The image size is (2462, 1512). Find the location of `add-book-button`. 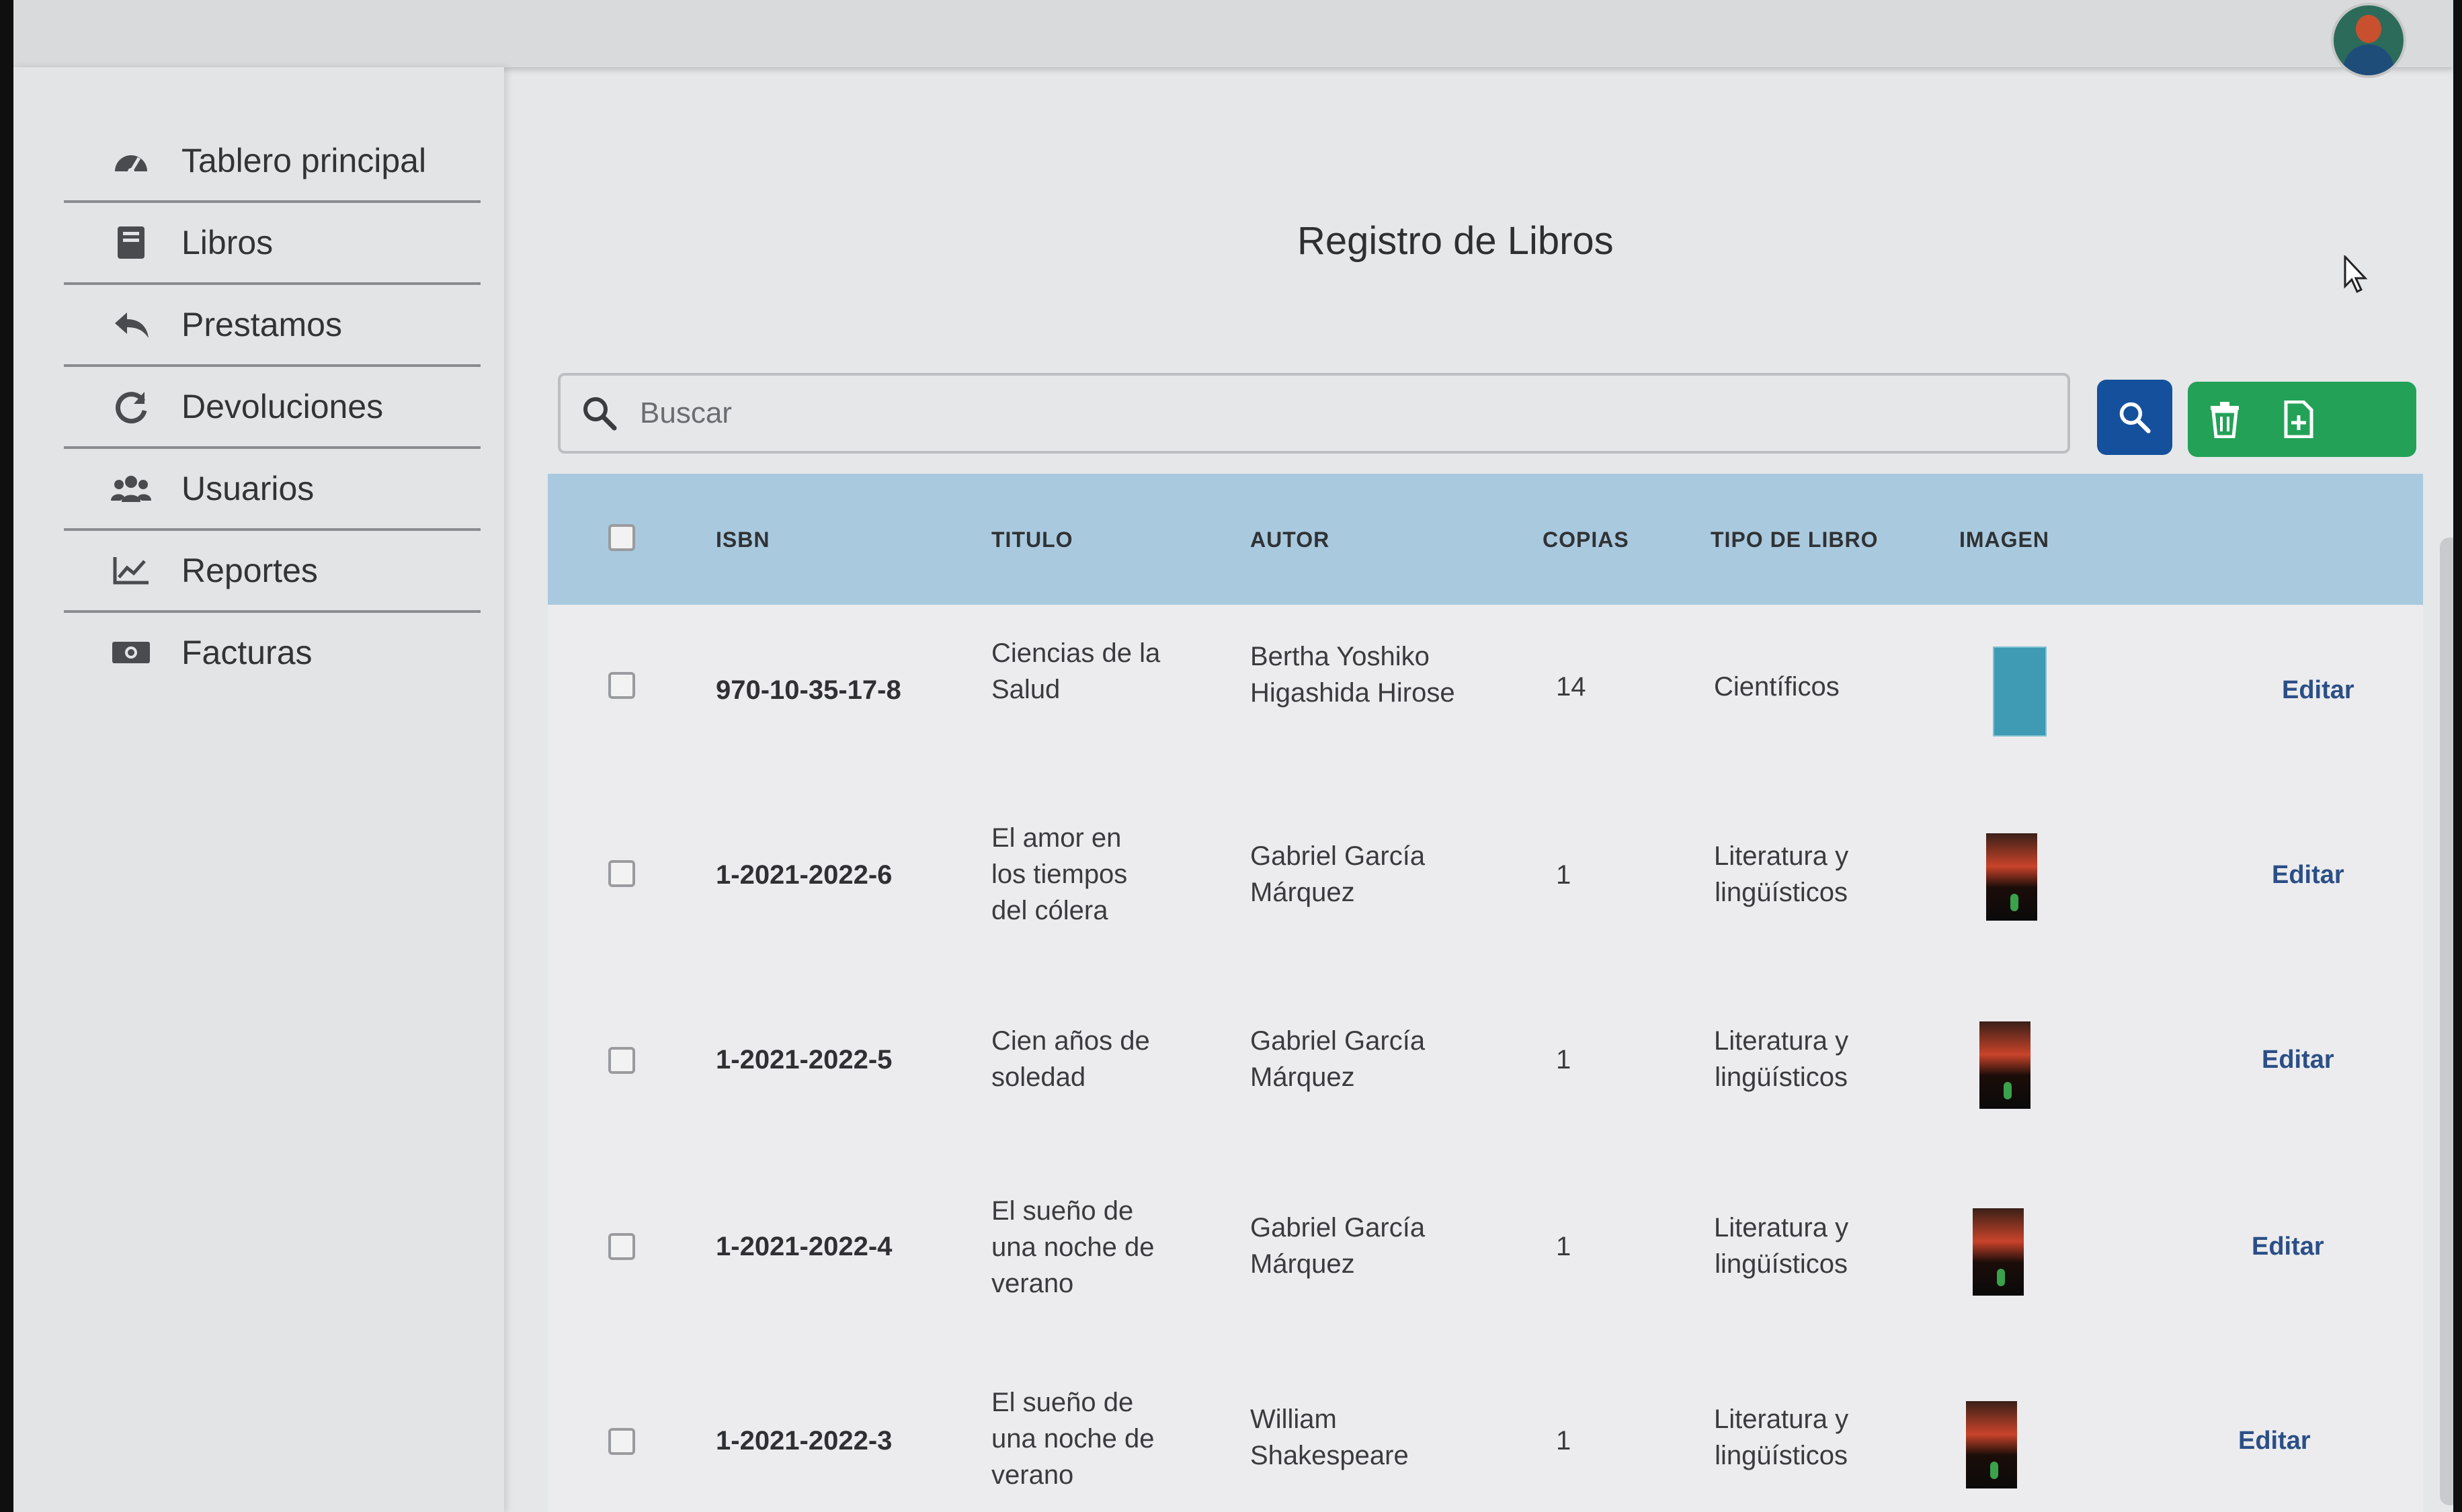

add-book-button is located at coordinates (2299, 420).